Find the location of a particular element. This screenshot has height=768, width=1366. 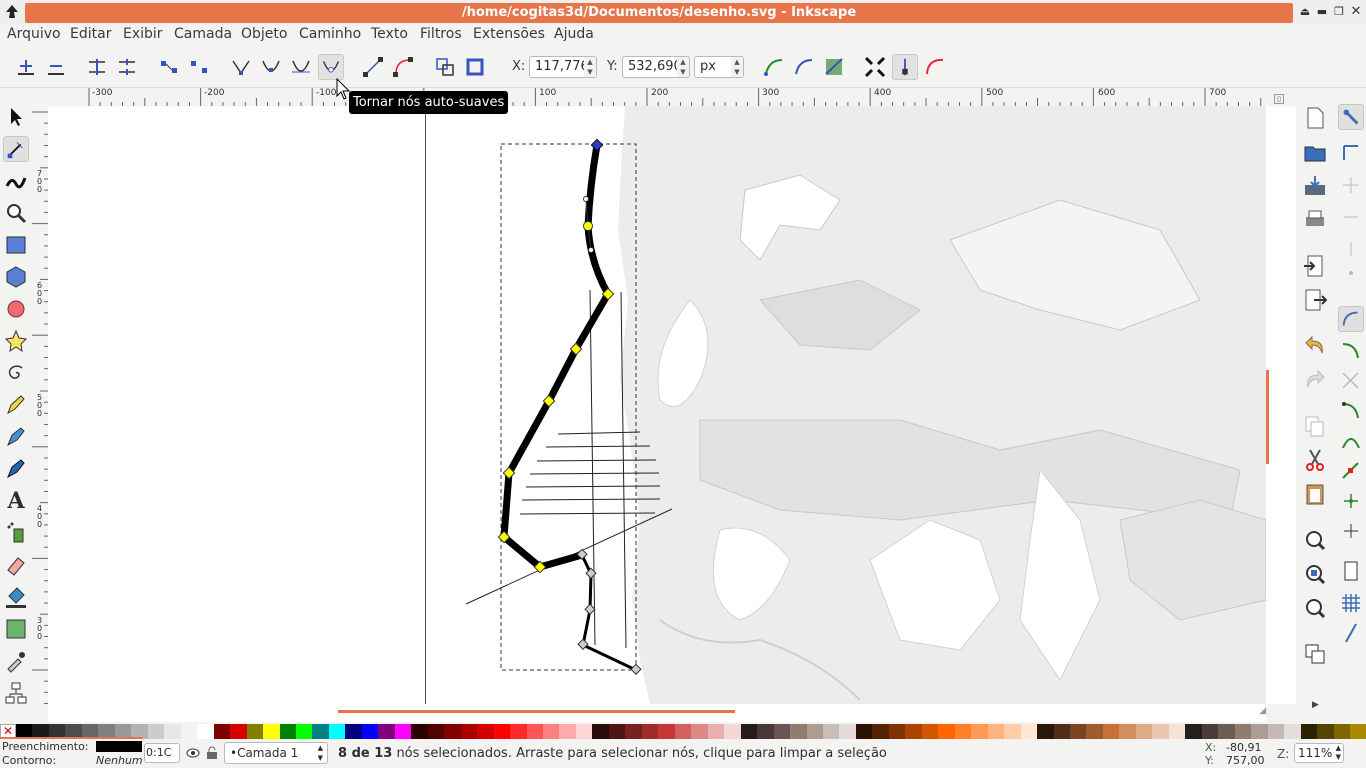

snap-smooth-nodes-icon is located at coordinates (1351, 441).